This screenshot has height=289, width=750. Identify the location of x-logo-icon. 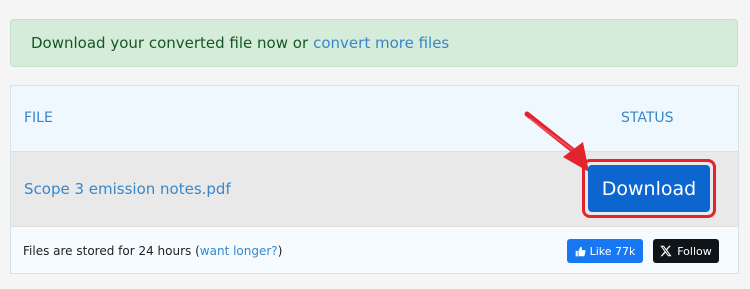
(666, 251).